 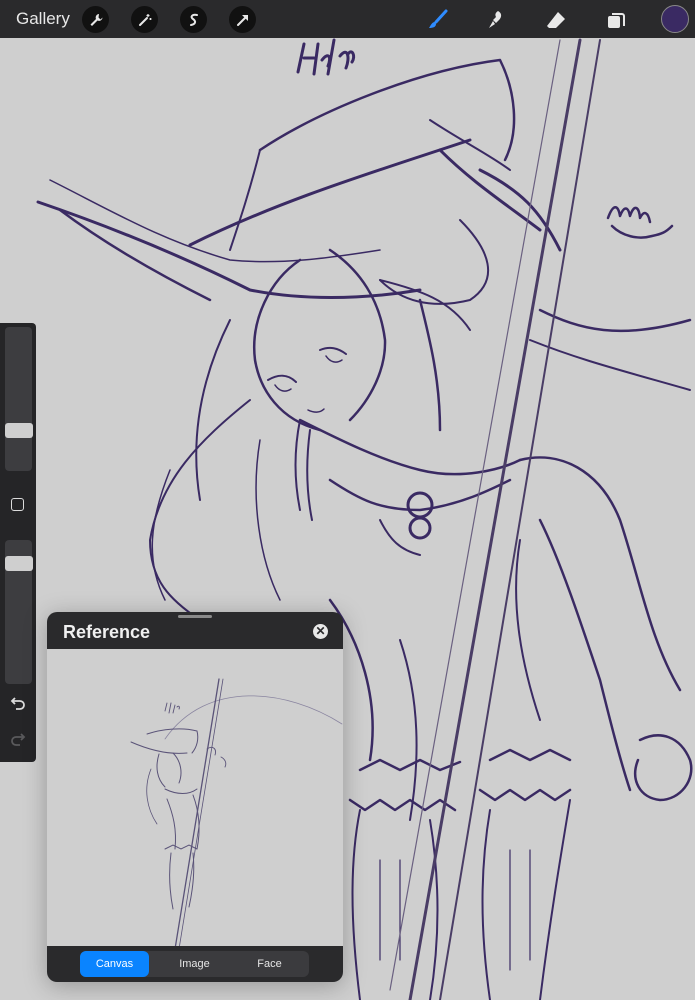 What do you see at coordinates (43, 19) in the screenshot?
I see `gallery-button: Gallery` at bounding box center [43, 19].